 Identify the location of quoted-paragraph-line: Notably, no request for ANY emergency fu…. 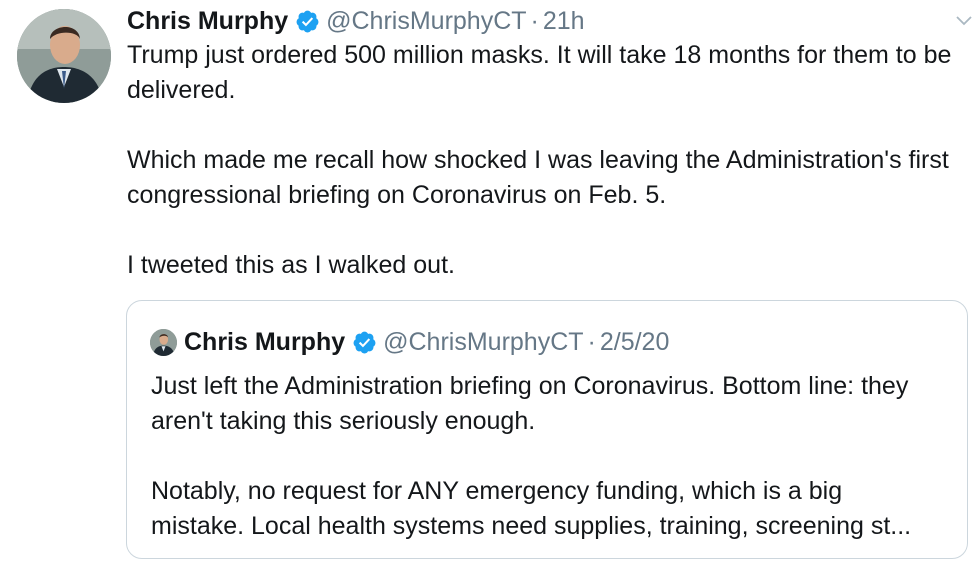
(497, 491).